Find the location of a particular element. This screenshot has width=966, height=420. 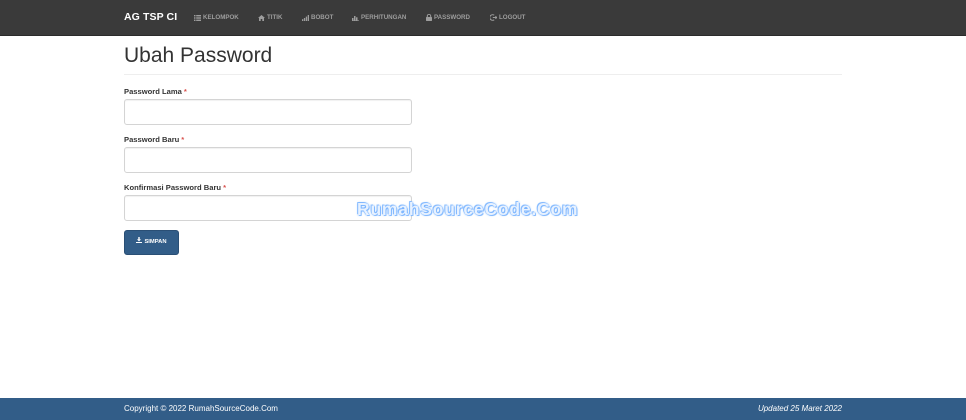

home-icon is located at coordinates (261, 17).